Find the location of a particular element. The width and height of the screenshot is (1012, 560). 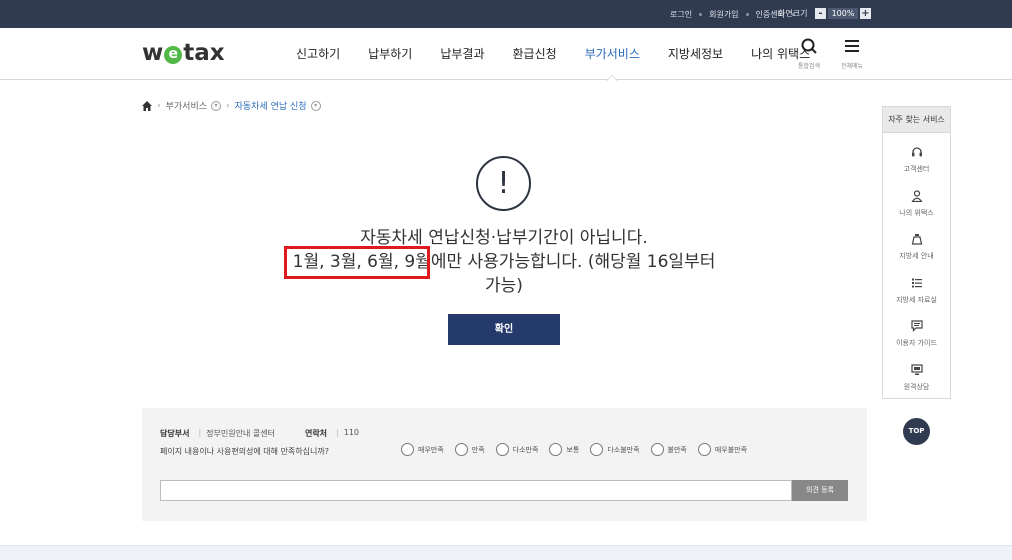

money-bag-icon is located at coordinates (916, 239).